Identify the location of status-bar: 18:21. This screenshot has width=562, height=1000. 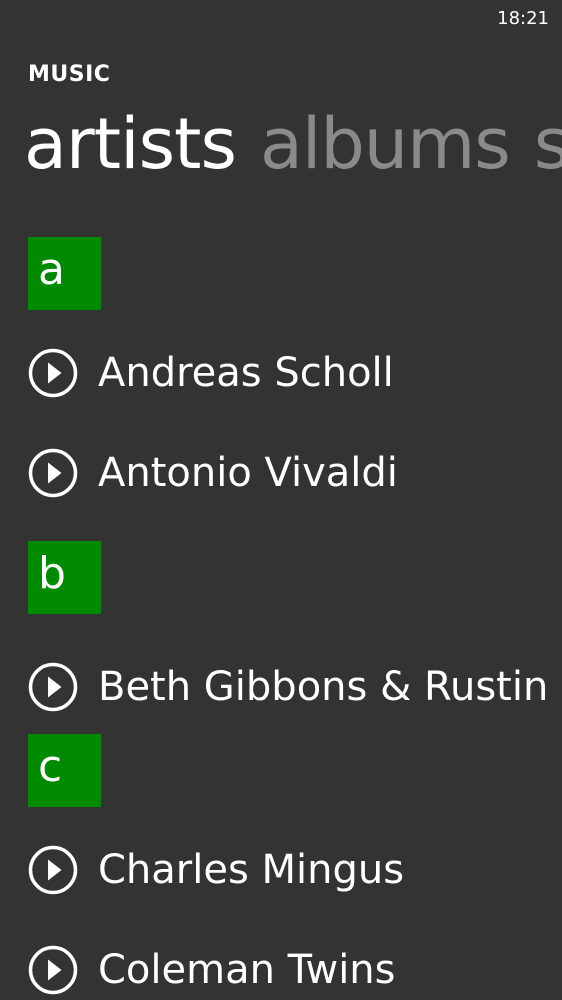
(281, 18).